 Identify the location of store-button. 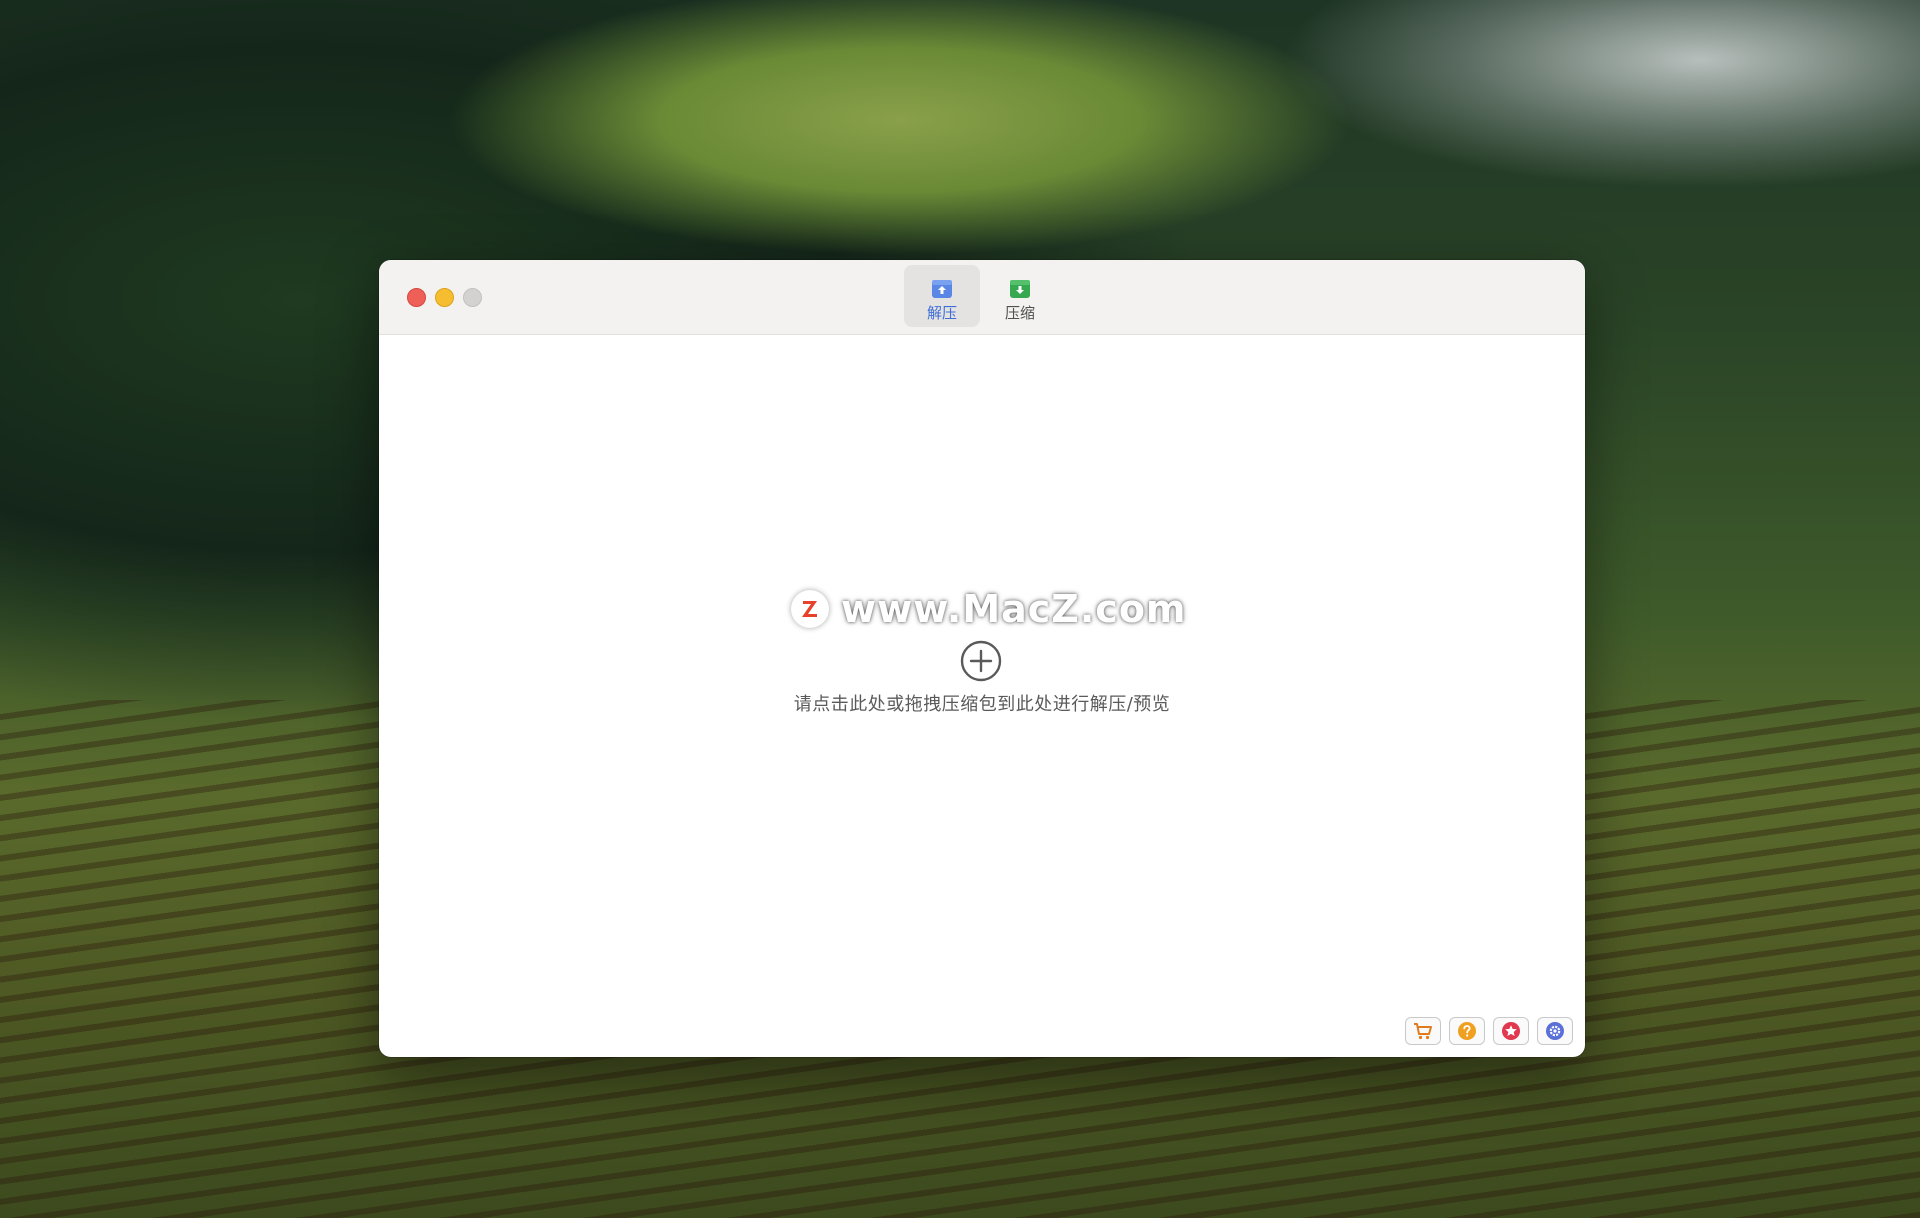
(1423, 1031).